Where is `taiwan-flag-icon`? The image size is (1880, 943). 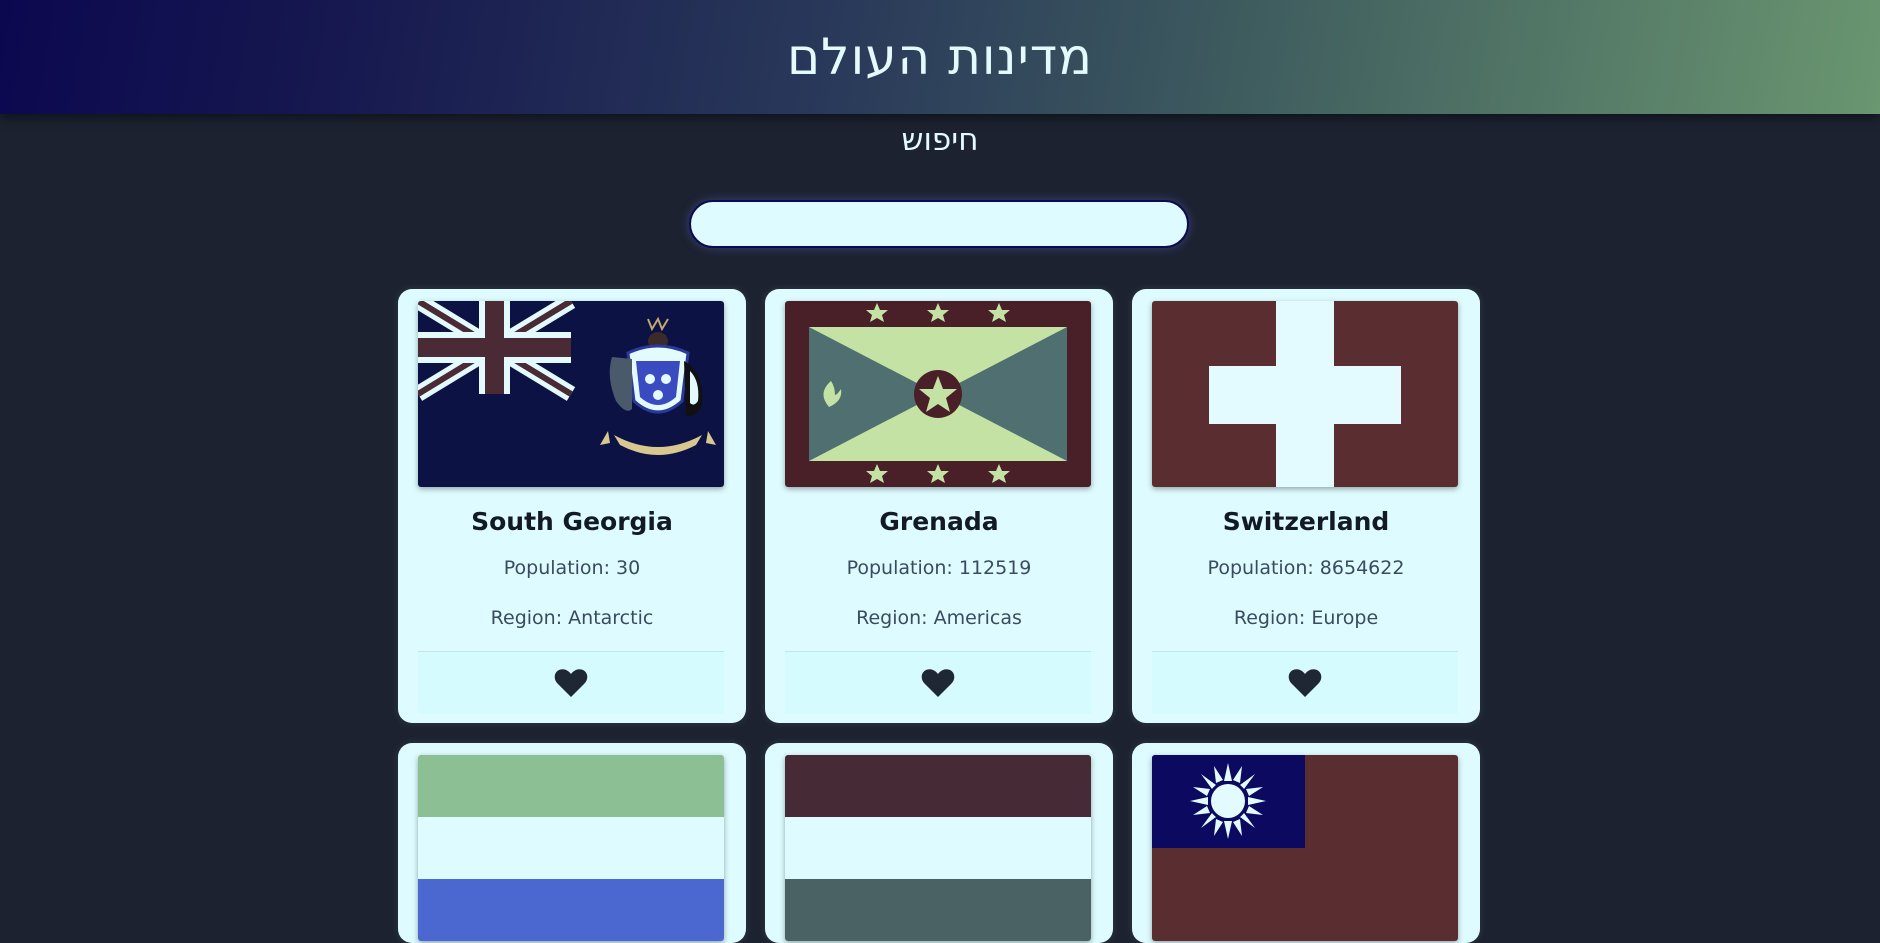 taiwan-flag-icon is located at coordinates (1305, 848).